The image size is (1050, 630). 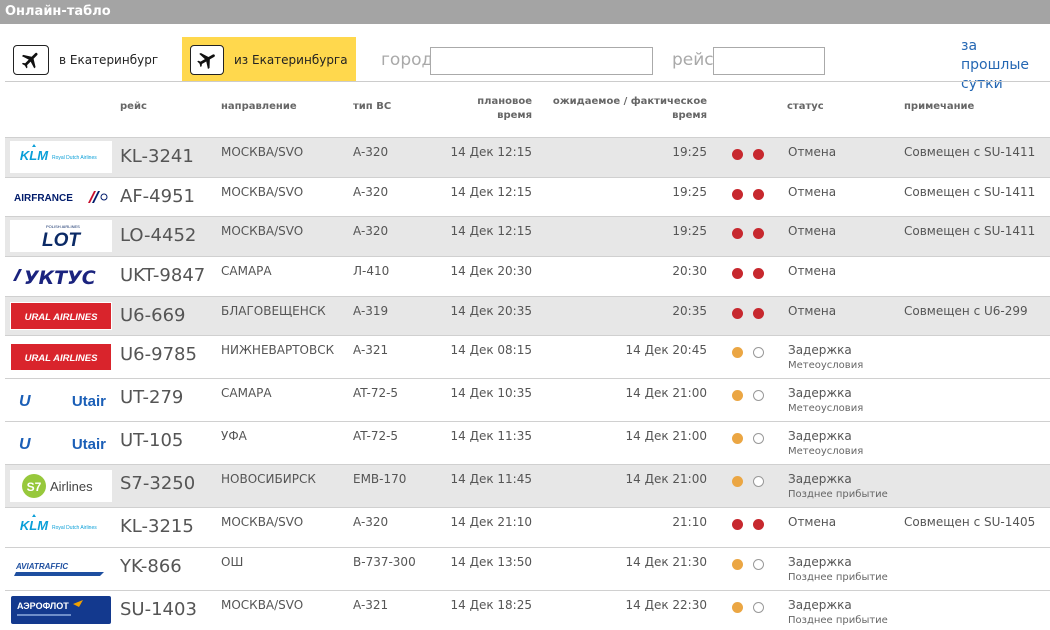 What do you see at coordinates (152, 440) in the screenshot?
I see `flight-number: UT-105` at bounding box center [152, 440].